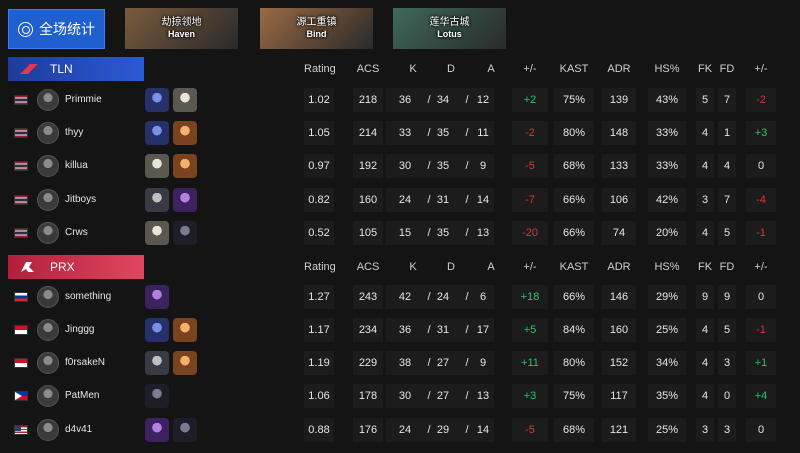  What do you see at coordinates (405, 166) in the screenshot?
I see `stat-k: 30` at bounding box center [405, 166].